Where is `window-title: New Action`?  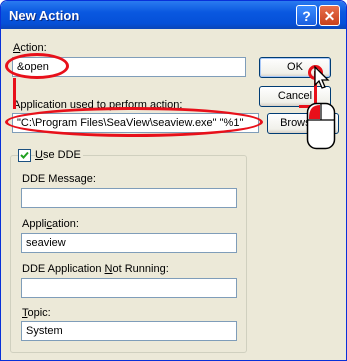 window-title: New Action is located at coordinates (44, 15).